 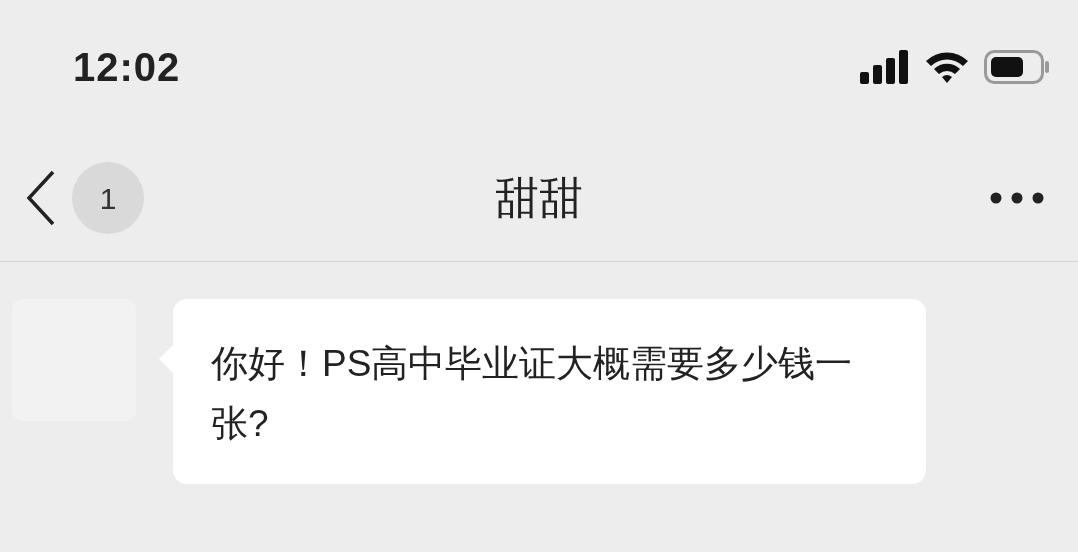 What do you see at coordinates (532, 394) in the screenshot?
I see `message-text: 你好！PS高中毕业证大概需要多少钱一张?` at bounding box center [532, 394].